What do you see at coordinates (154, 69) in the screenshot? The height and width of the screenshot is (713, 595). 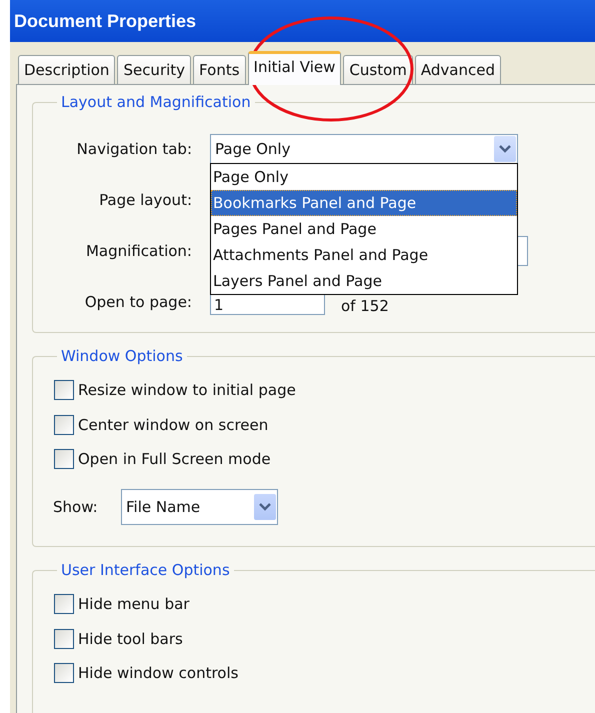 I see `tab: Security` at bounding box center [154, 69].